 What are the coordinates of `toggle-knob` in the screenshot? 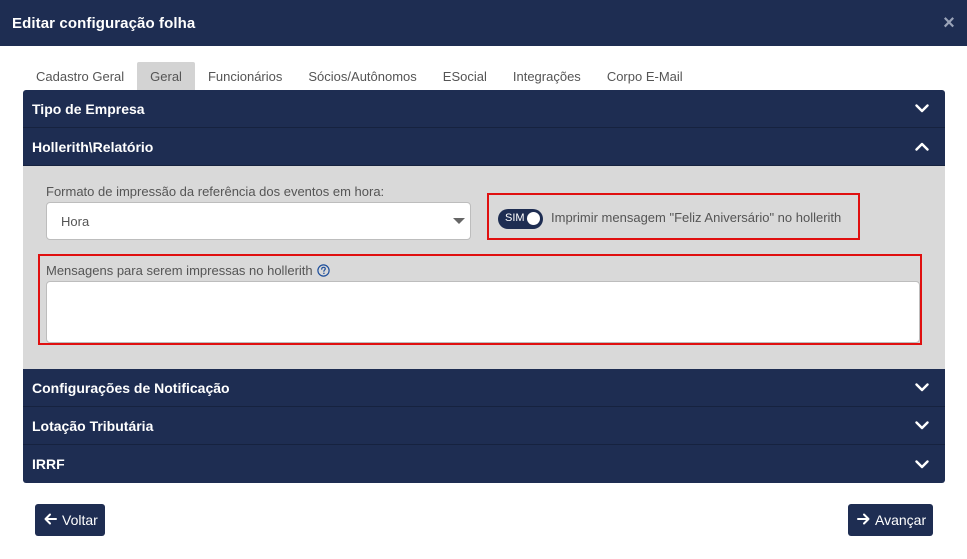 It's located at (533, 218).